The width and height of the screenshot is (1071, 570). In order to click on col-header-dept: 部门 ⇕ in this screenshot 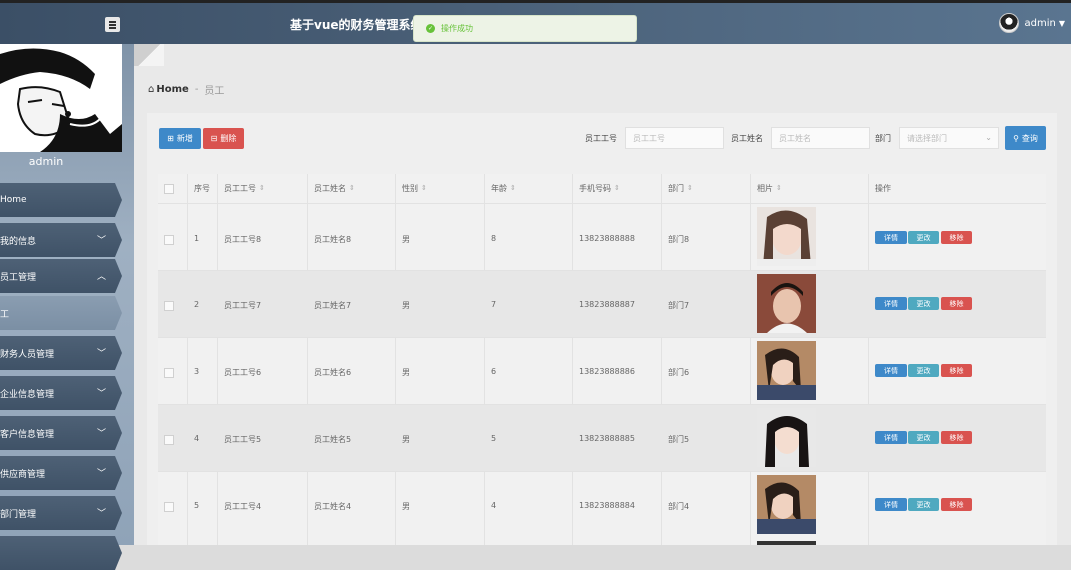, I will do `click(677, 188)`.